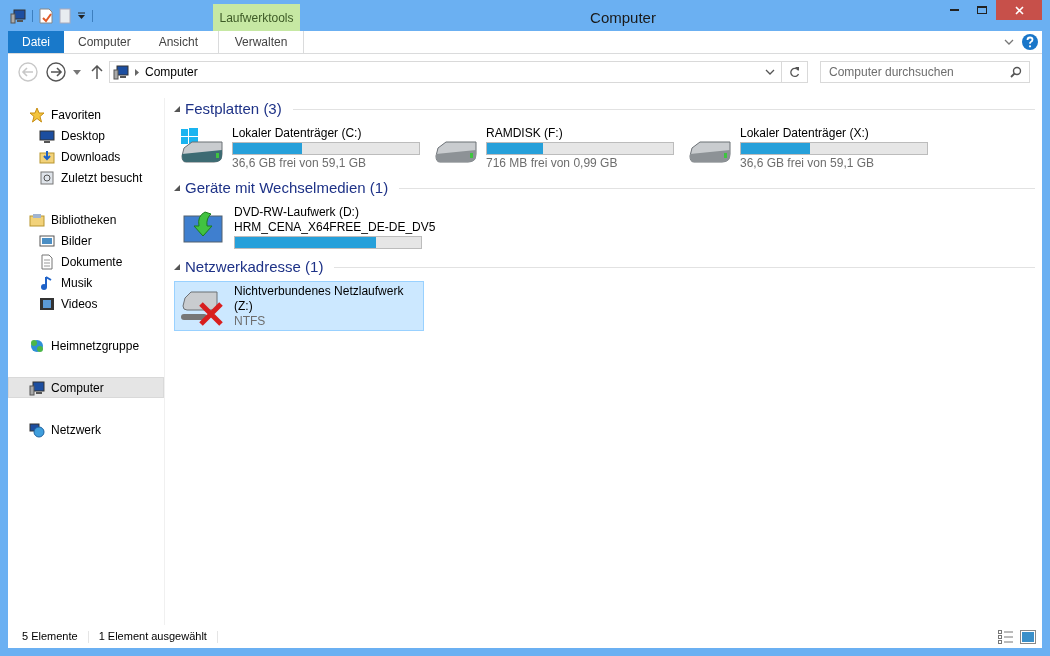 This screenshot has width=1050, height=656. What do you see at coordinates (86, 156) in the screenshot?
I see `sidebar-item: Downloads` at bounding box center [86, 156].